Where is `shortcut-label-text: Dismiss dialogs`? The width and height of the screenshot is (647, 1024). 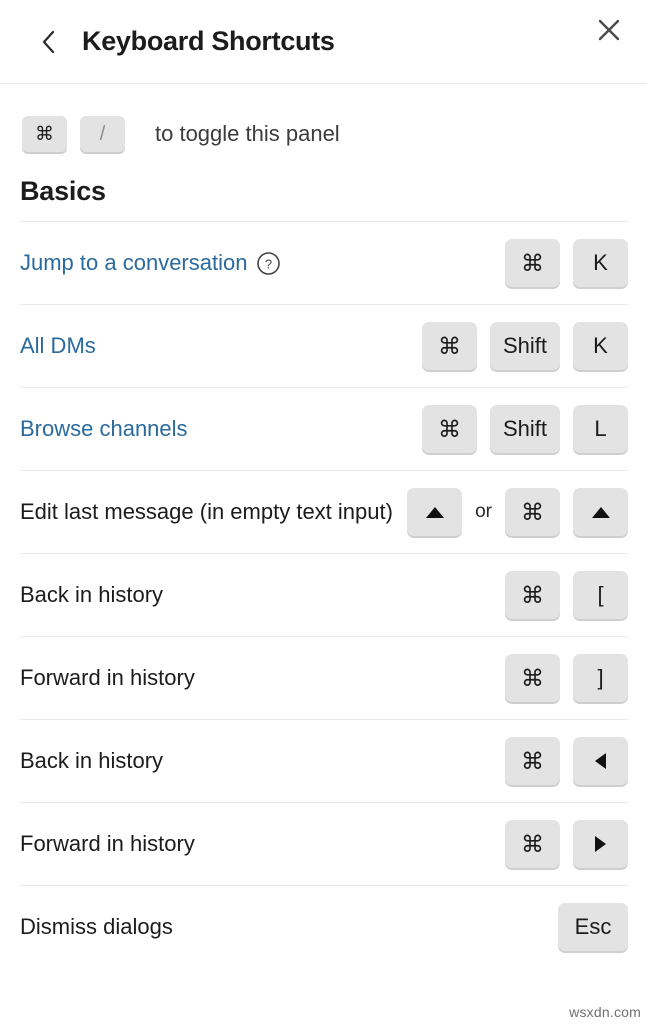
shortcut-label-text: Dismiss dialogs is located at coordinates (96, 927).